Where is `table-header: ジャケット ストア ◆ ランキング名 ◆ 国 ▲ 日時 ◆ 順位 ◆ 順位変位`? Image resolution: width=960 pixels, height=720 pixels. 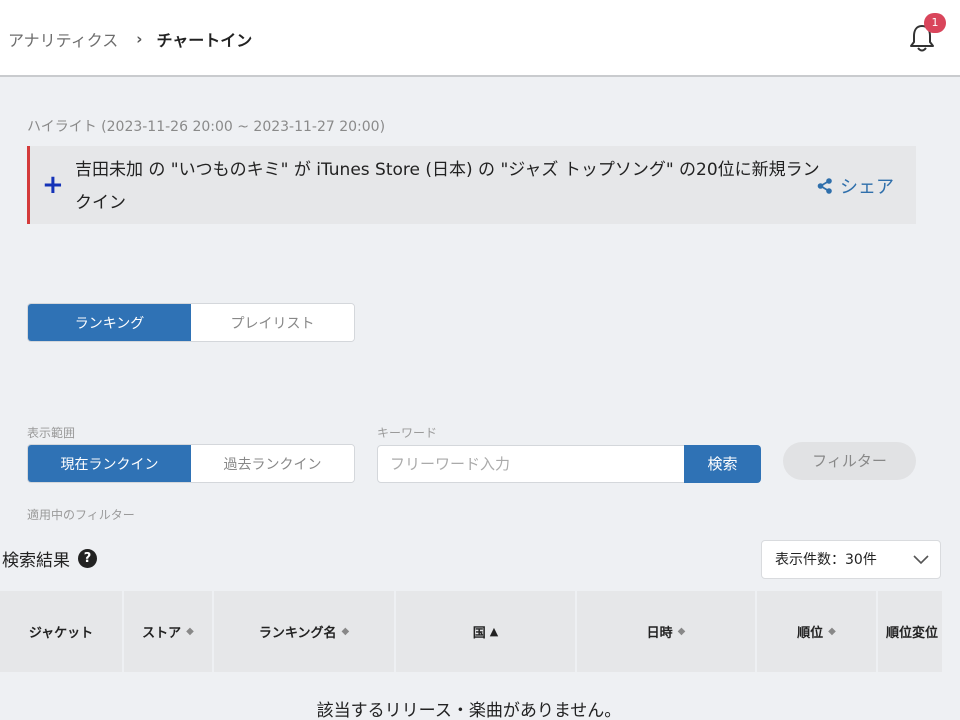
table-header: ジャケット ストア ◆ ランキング名 ◆ 国 ▲ 日時 ◆ 順位 ◆ 順位変位 is located at coordinates (480, 631).